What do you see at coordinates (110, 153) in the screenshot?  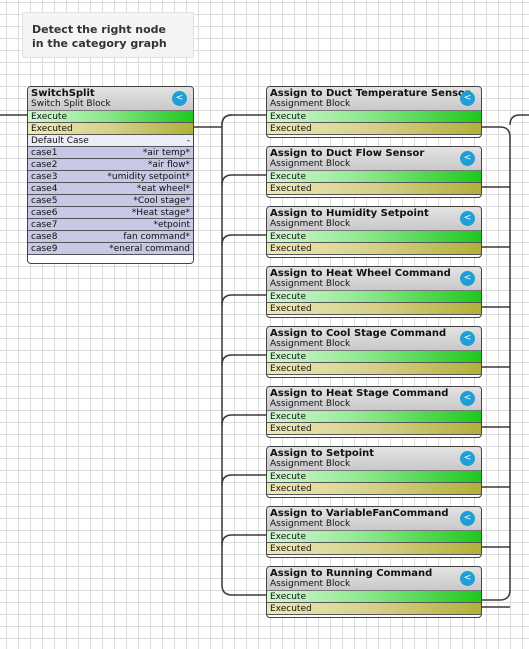 I see `case-port-1: case1 *air temp*` at bounding box center [110, 153].